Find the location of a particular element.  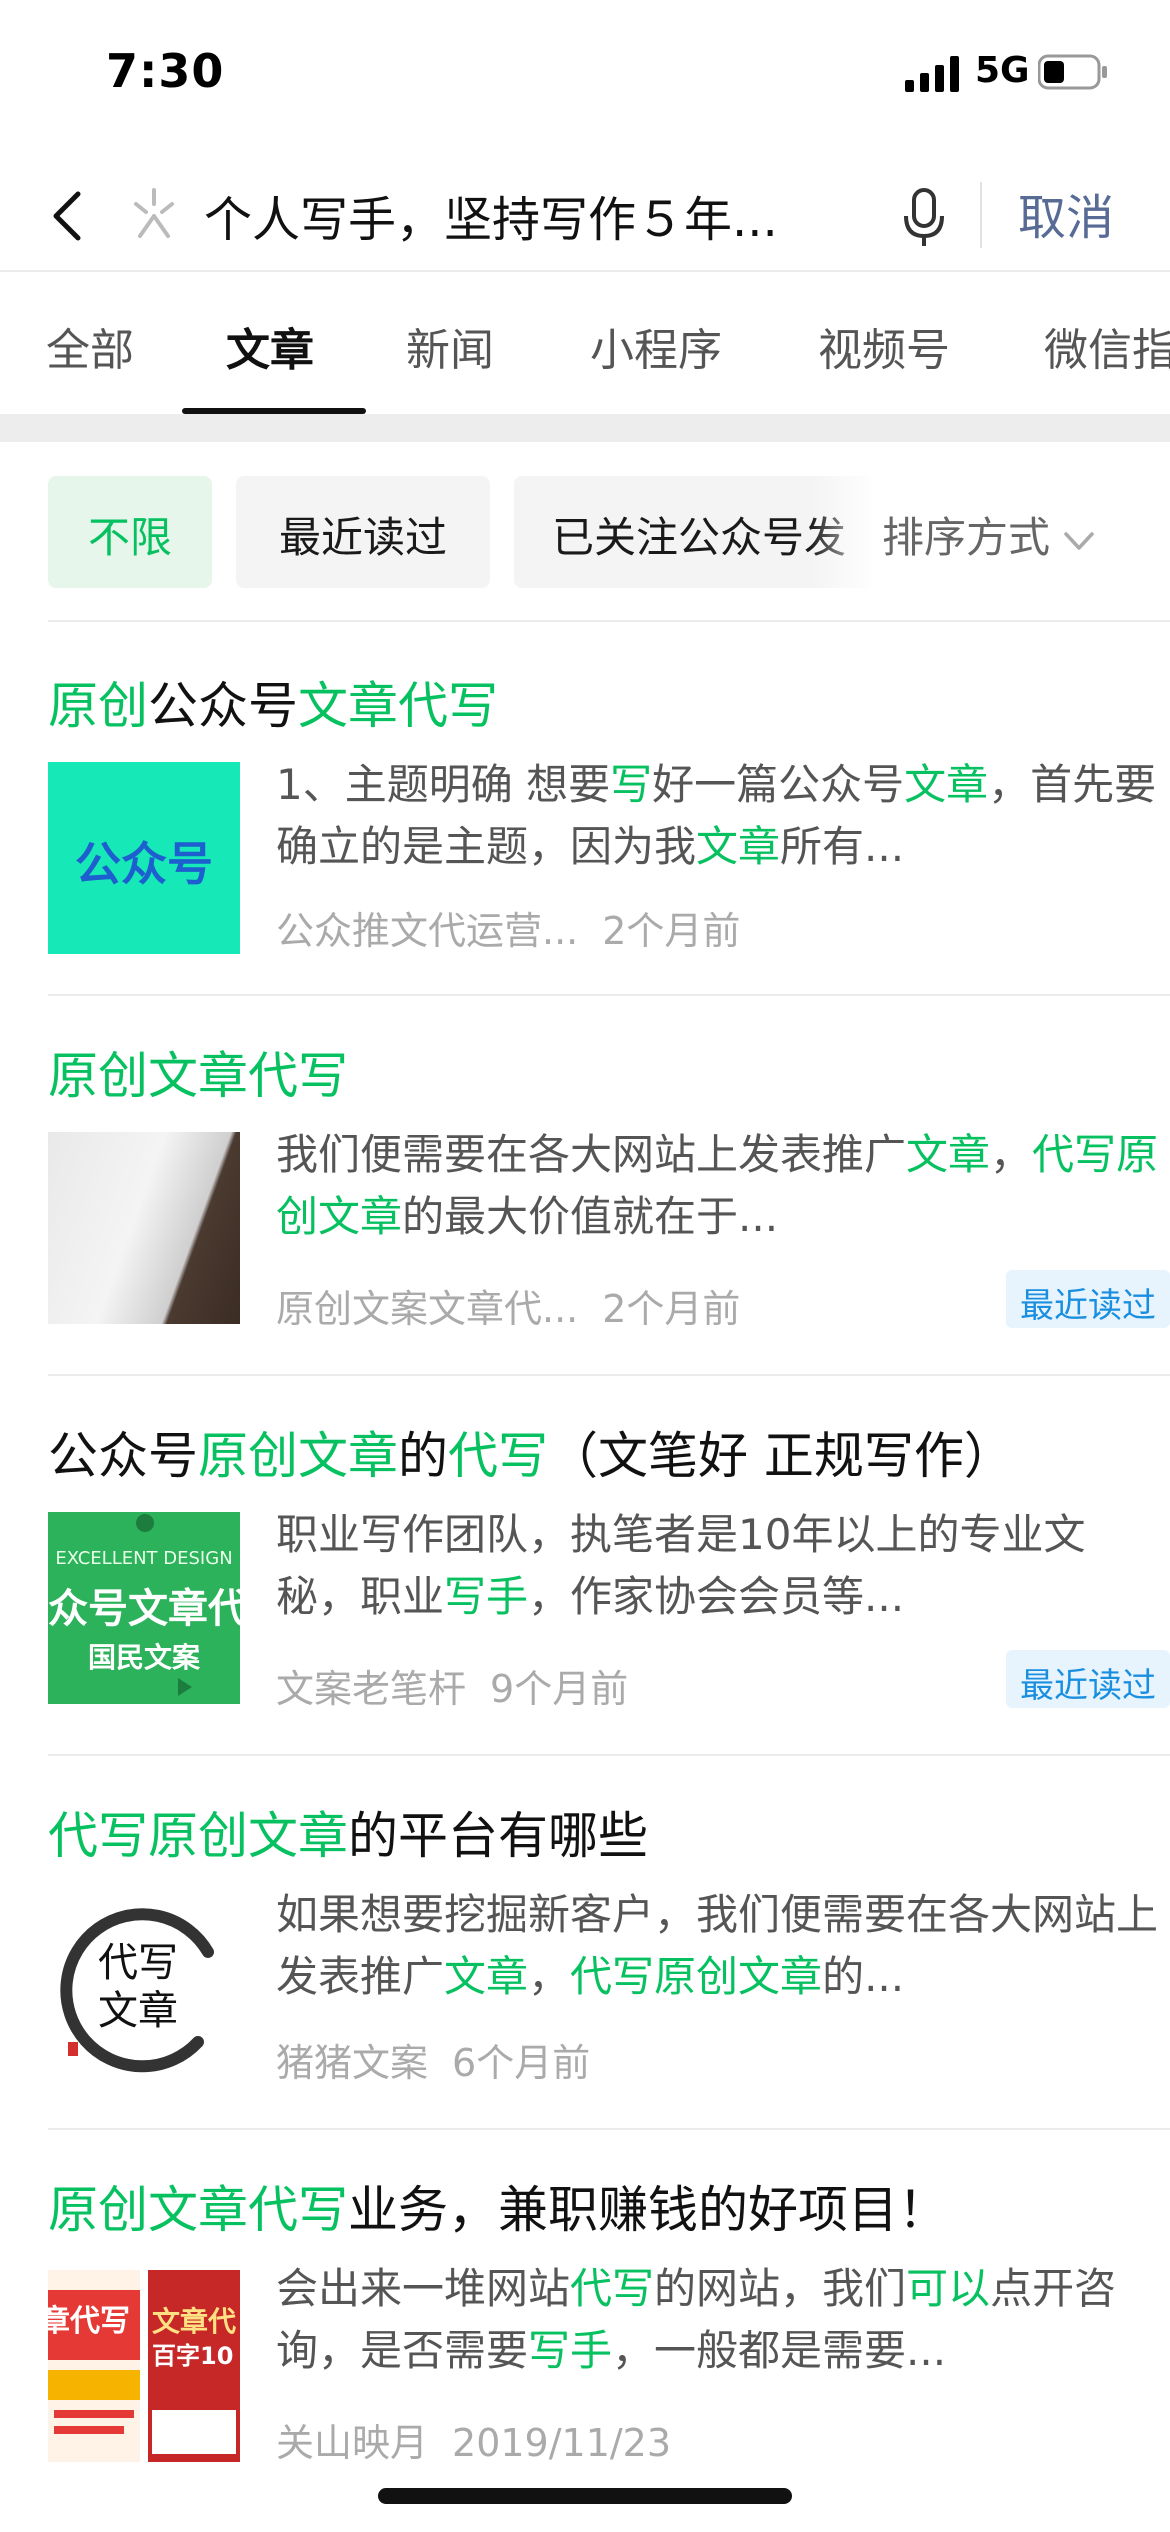

highlighted-keyword: 原创 is located at coordinates (98, 706).